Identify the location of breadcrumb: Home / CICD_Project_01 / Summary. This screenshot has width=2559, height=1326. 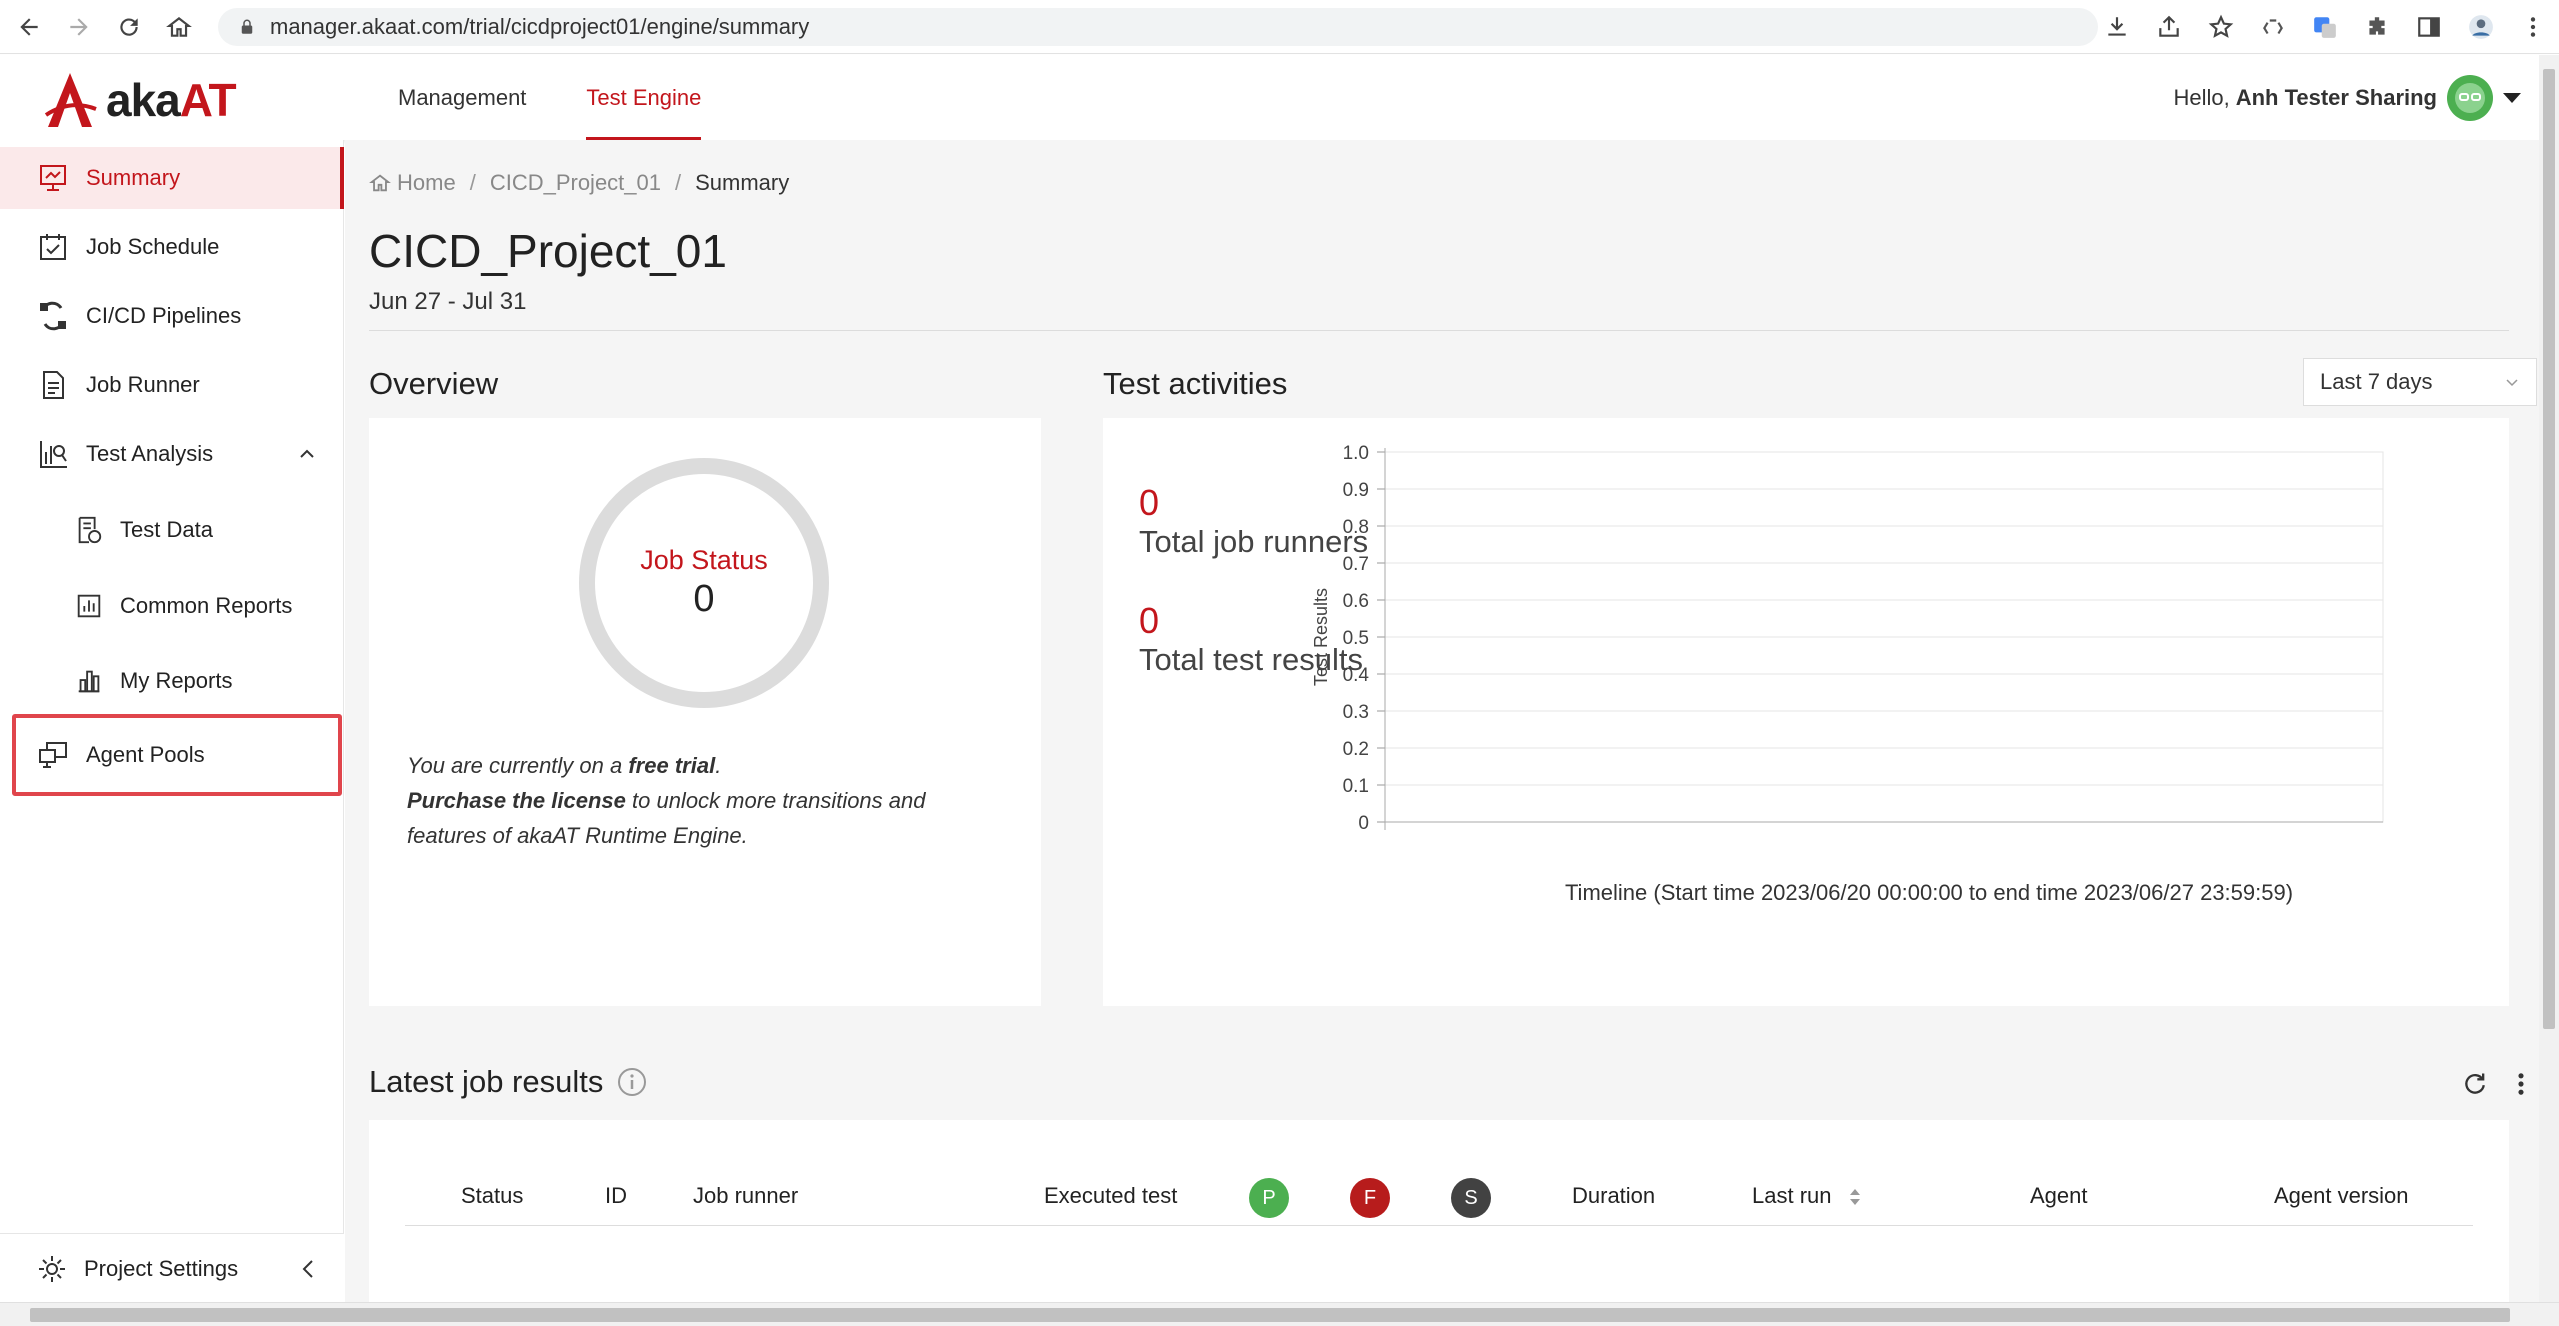
(579, 183).